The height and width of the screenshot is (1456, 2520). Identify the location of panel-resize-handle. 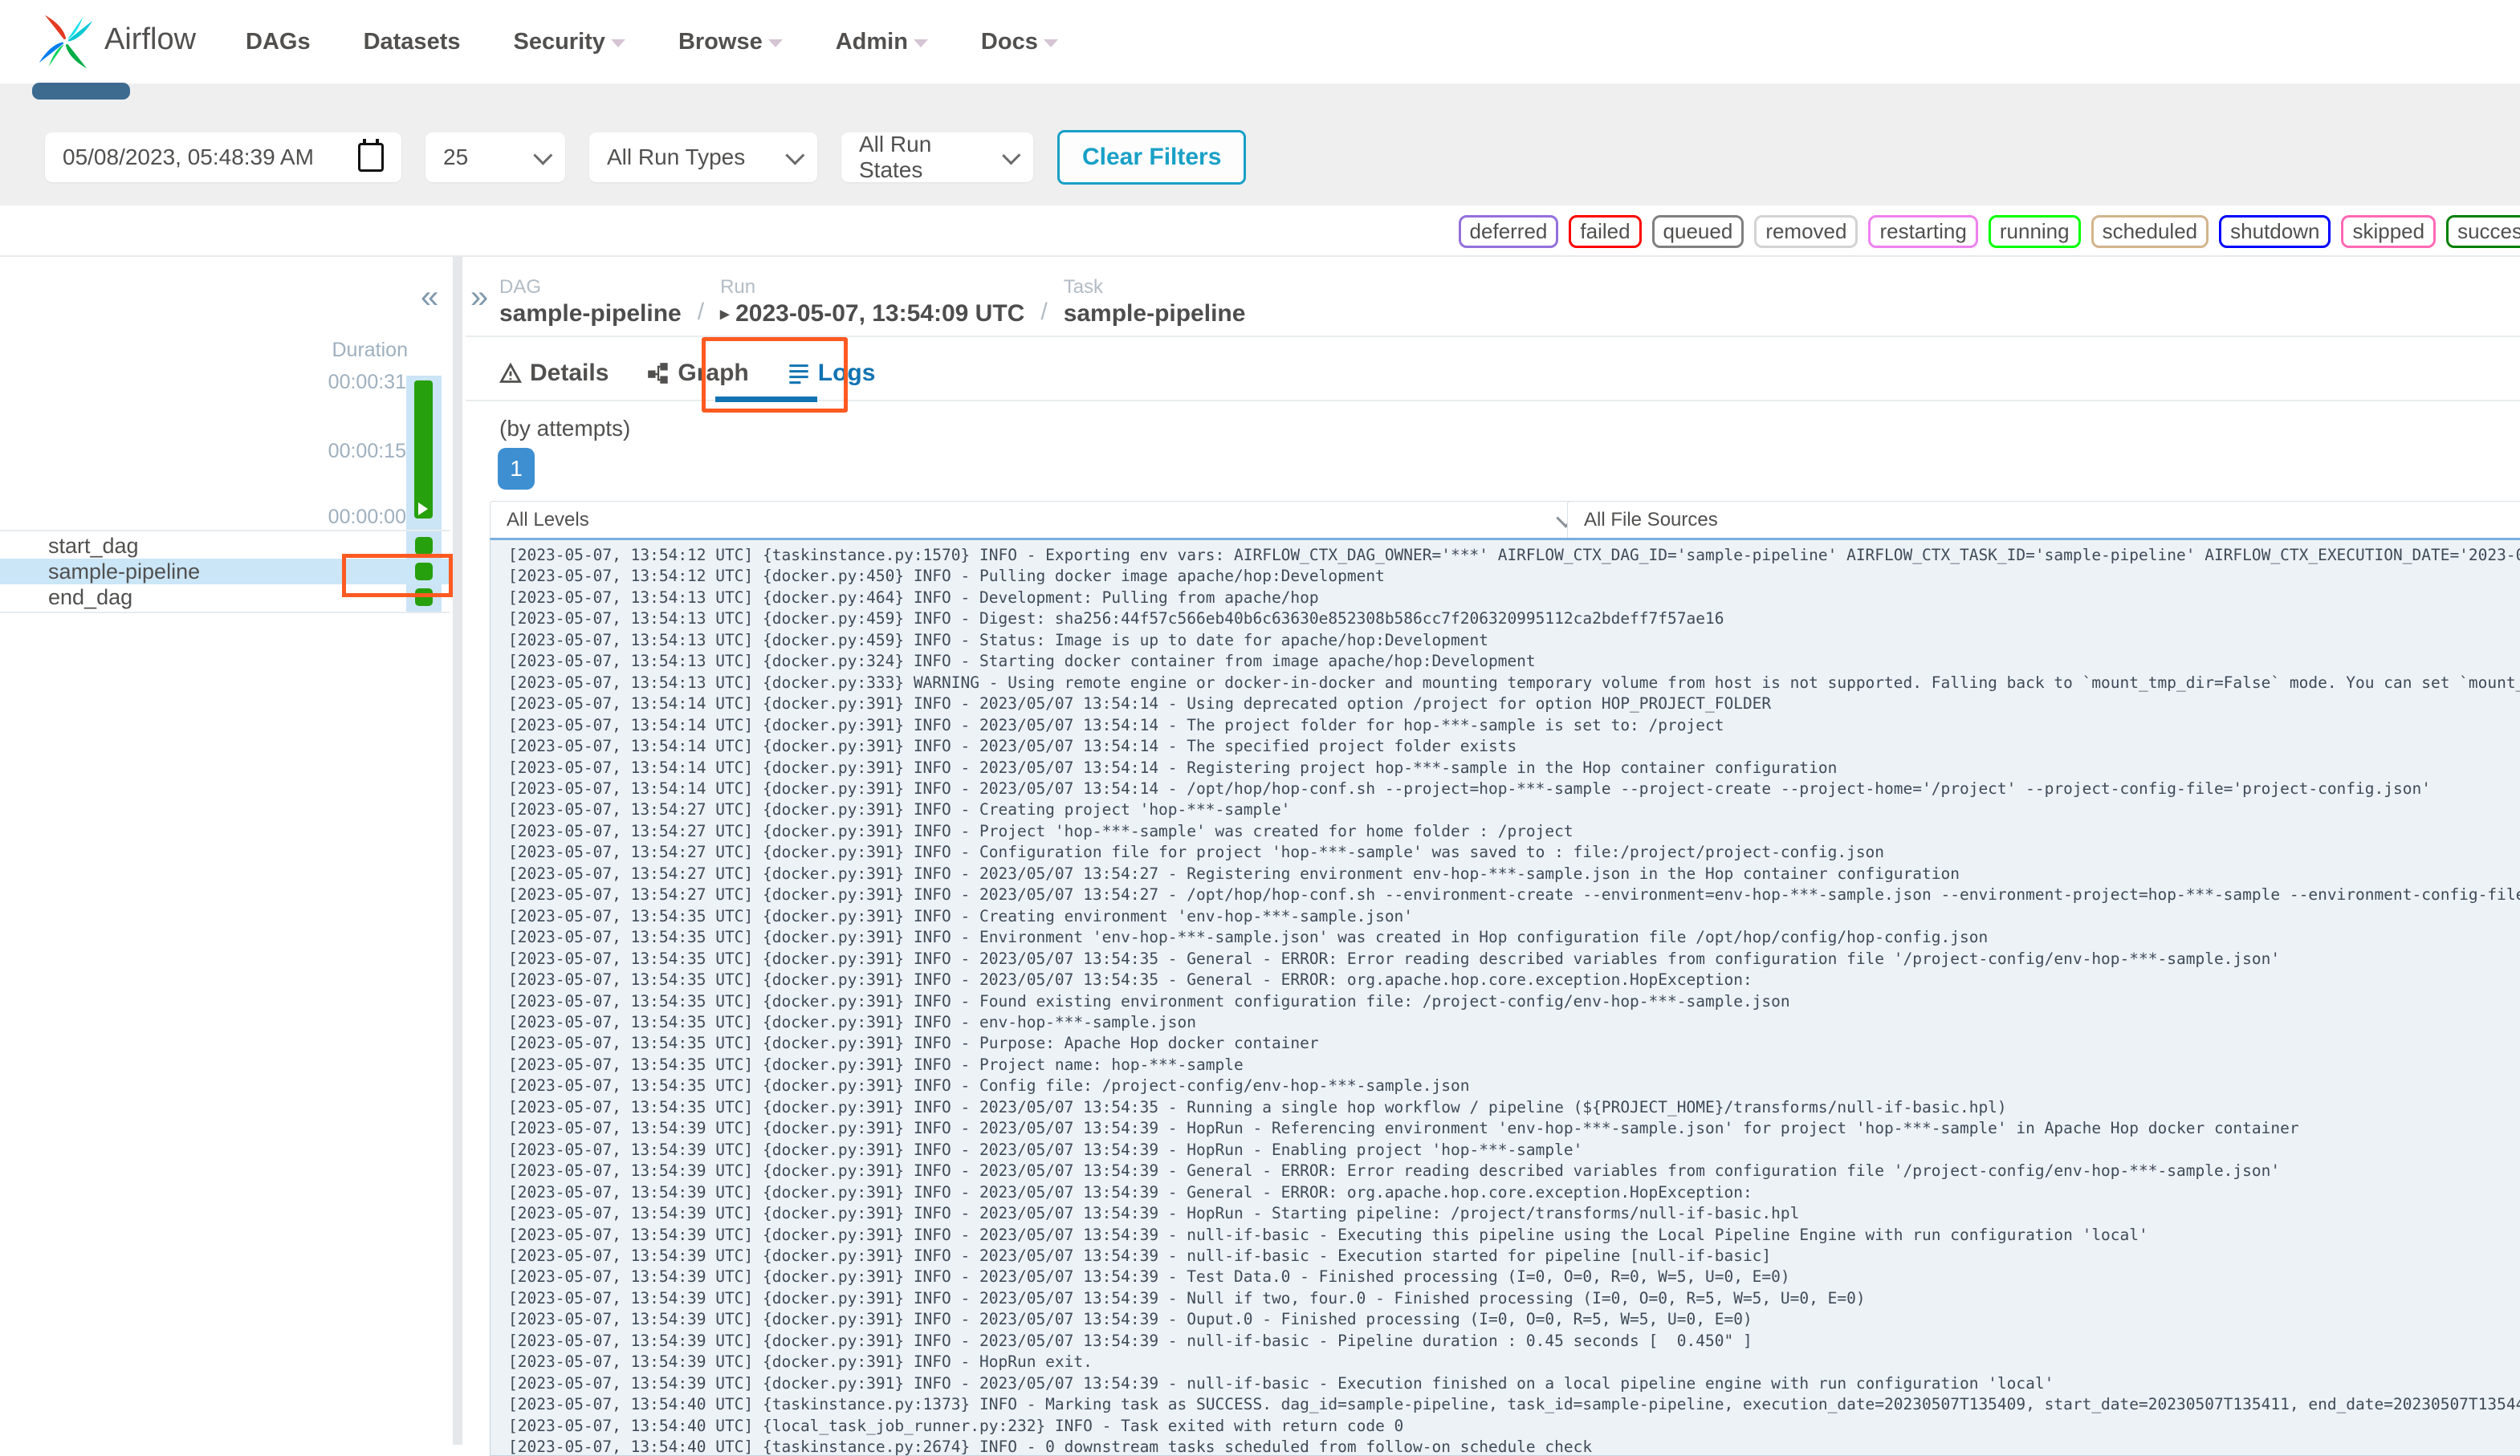
(457, 851).